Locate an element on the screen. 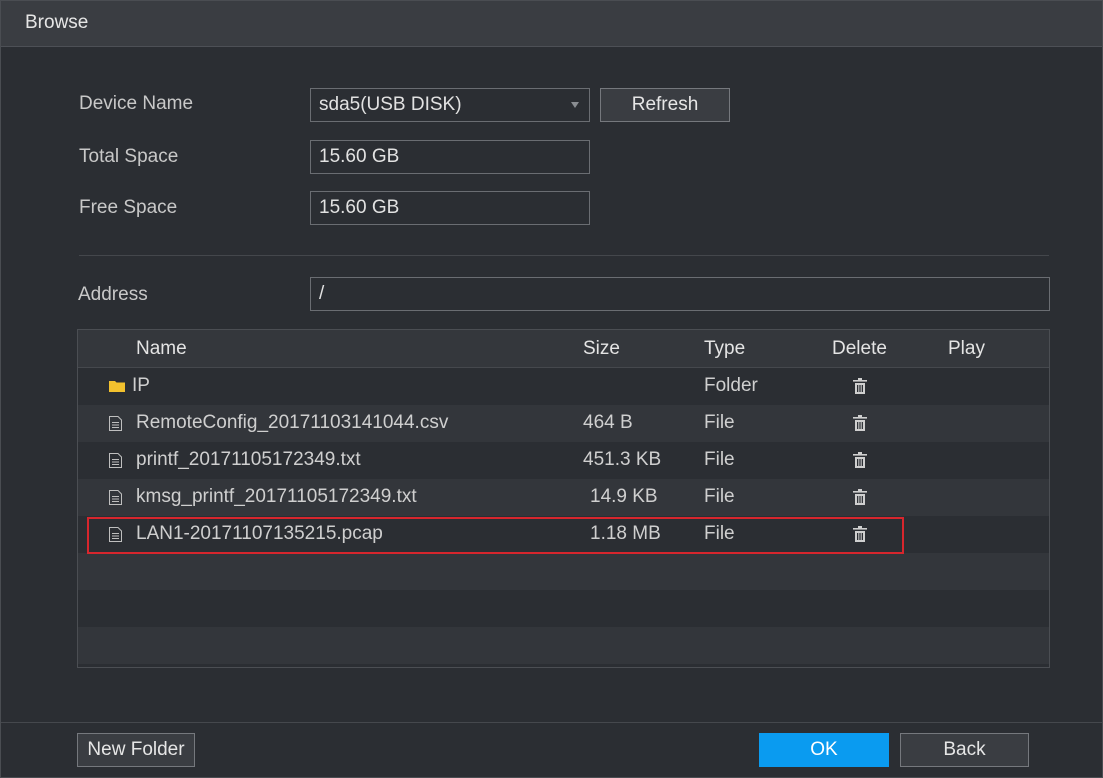 The image size is (1103, 778). address-field: / is located at coordinates (680, 294).